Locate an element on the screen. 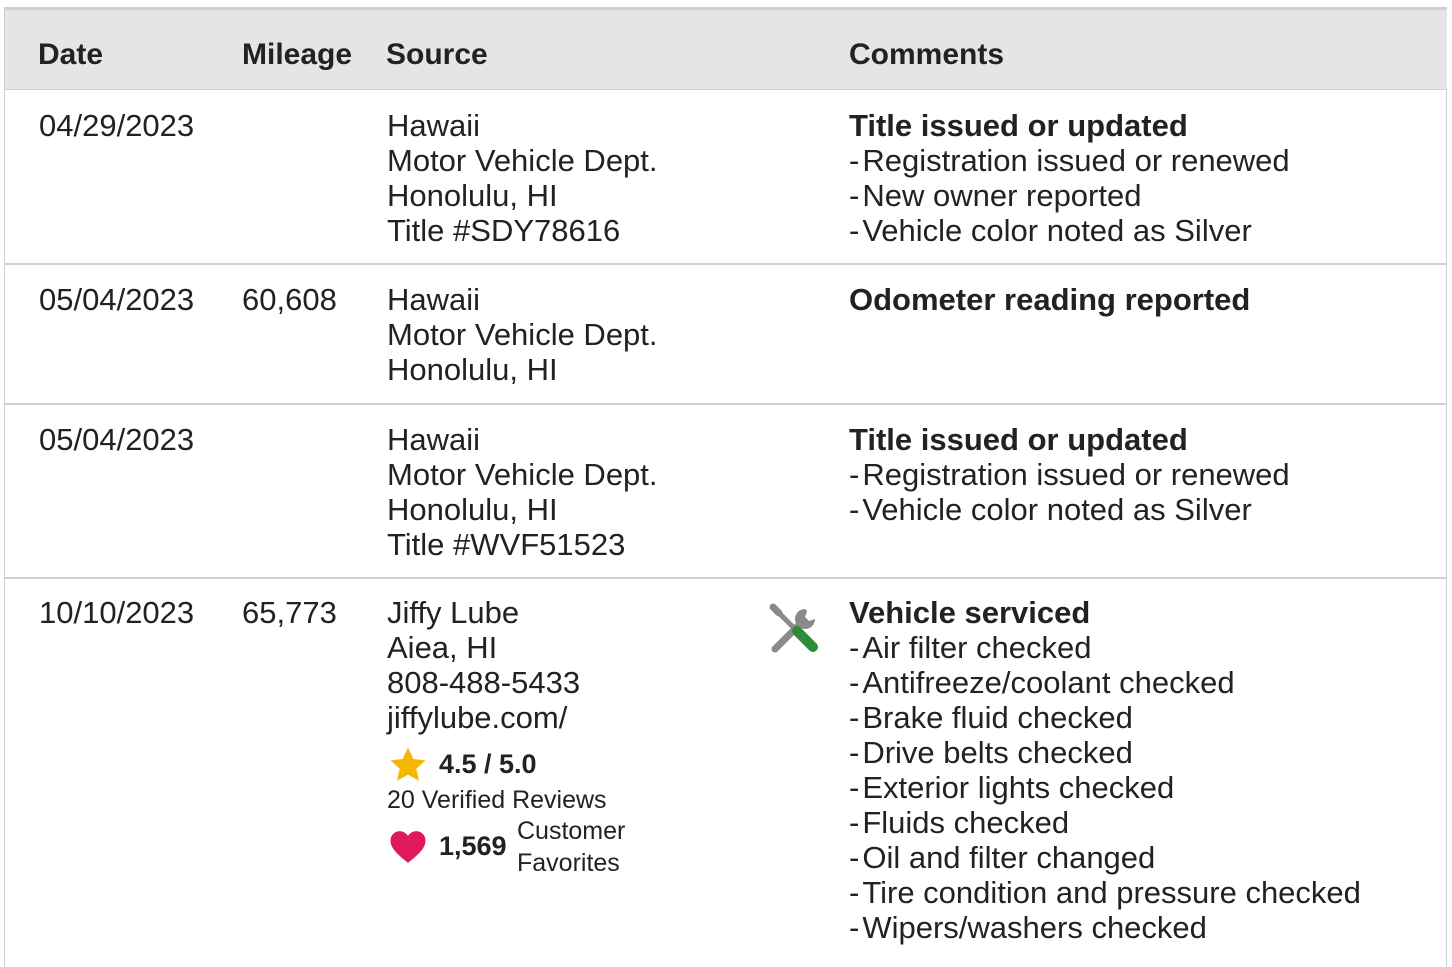 This screenshot has height=967, width=1452. comment-title: Vehicle serviced is located at coordinates (970, 612).